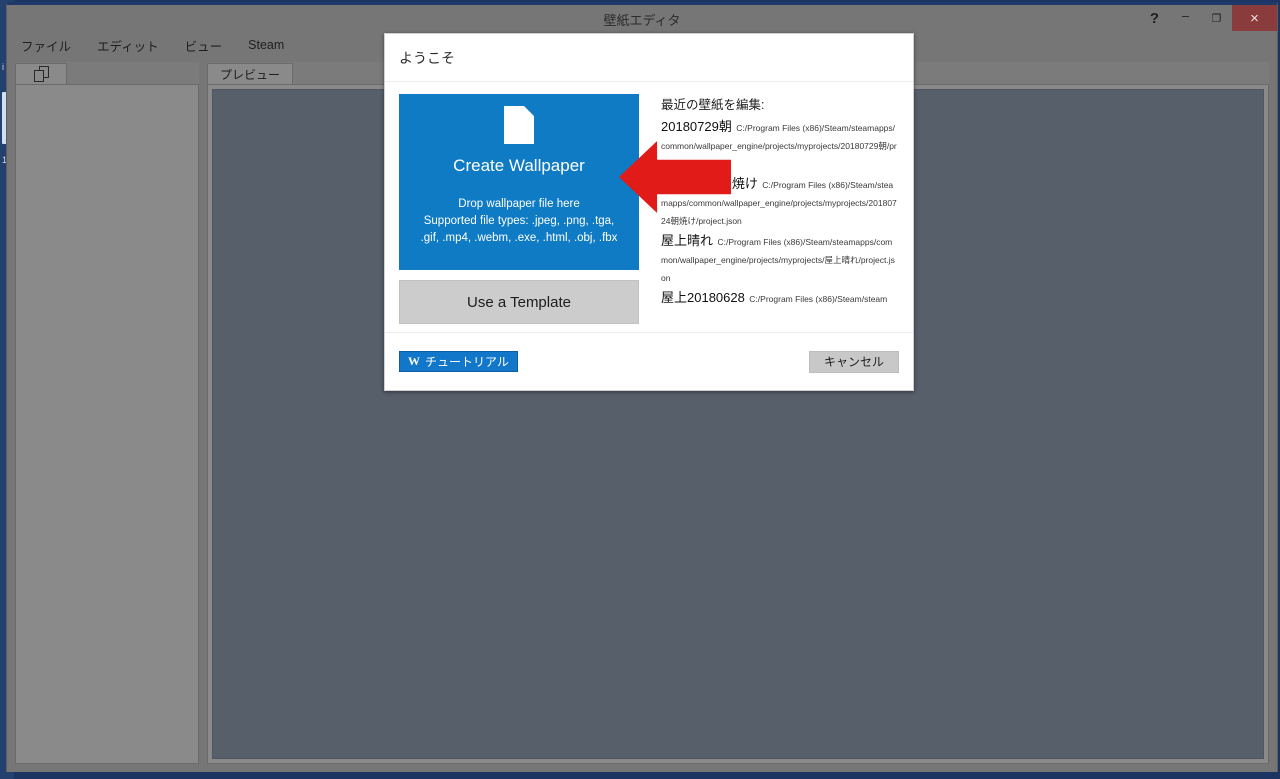 Image resolution: width=1280 pixels, height=779 pixels. I want to click on wallpaper-engine-logo-icon: W, so click(414, 361).